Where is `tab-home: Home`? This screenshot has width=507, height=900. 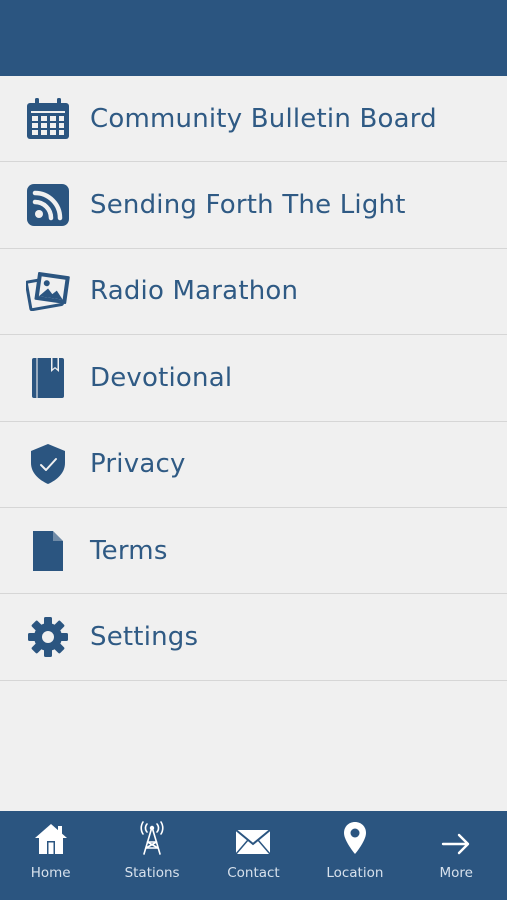 tab-home: Home is located at coordinates (50, 855).